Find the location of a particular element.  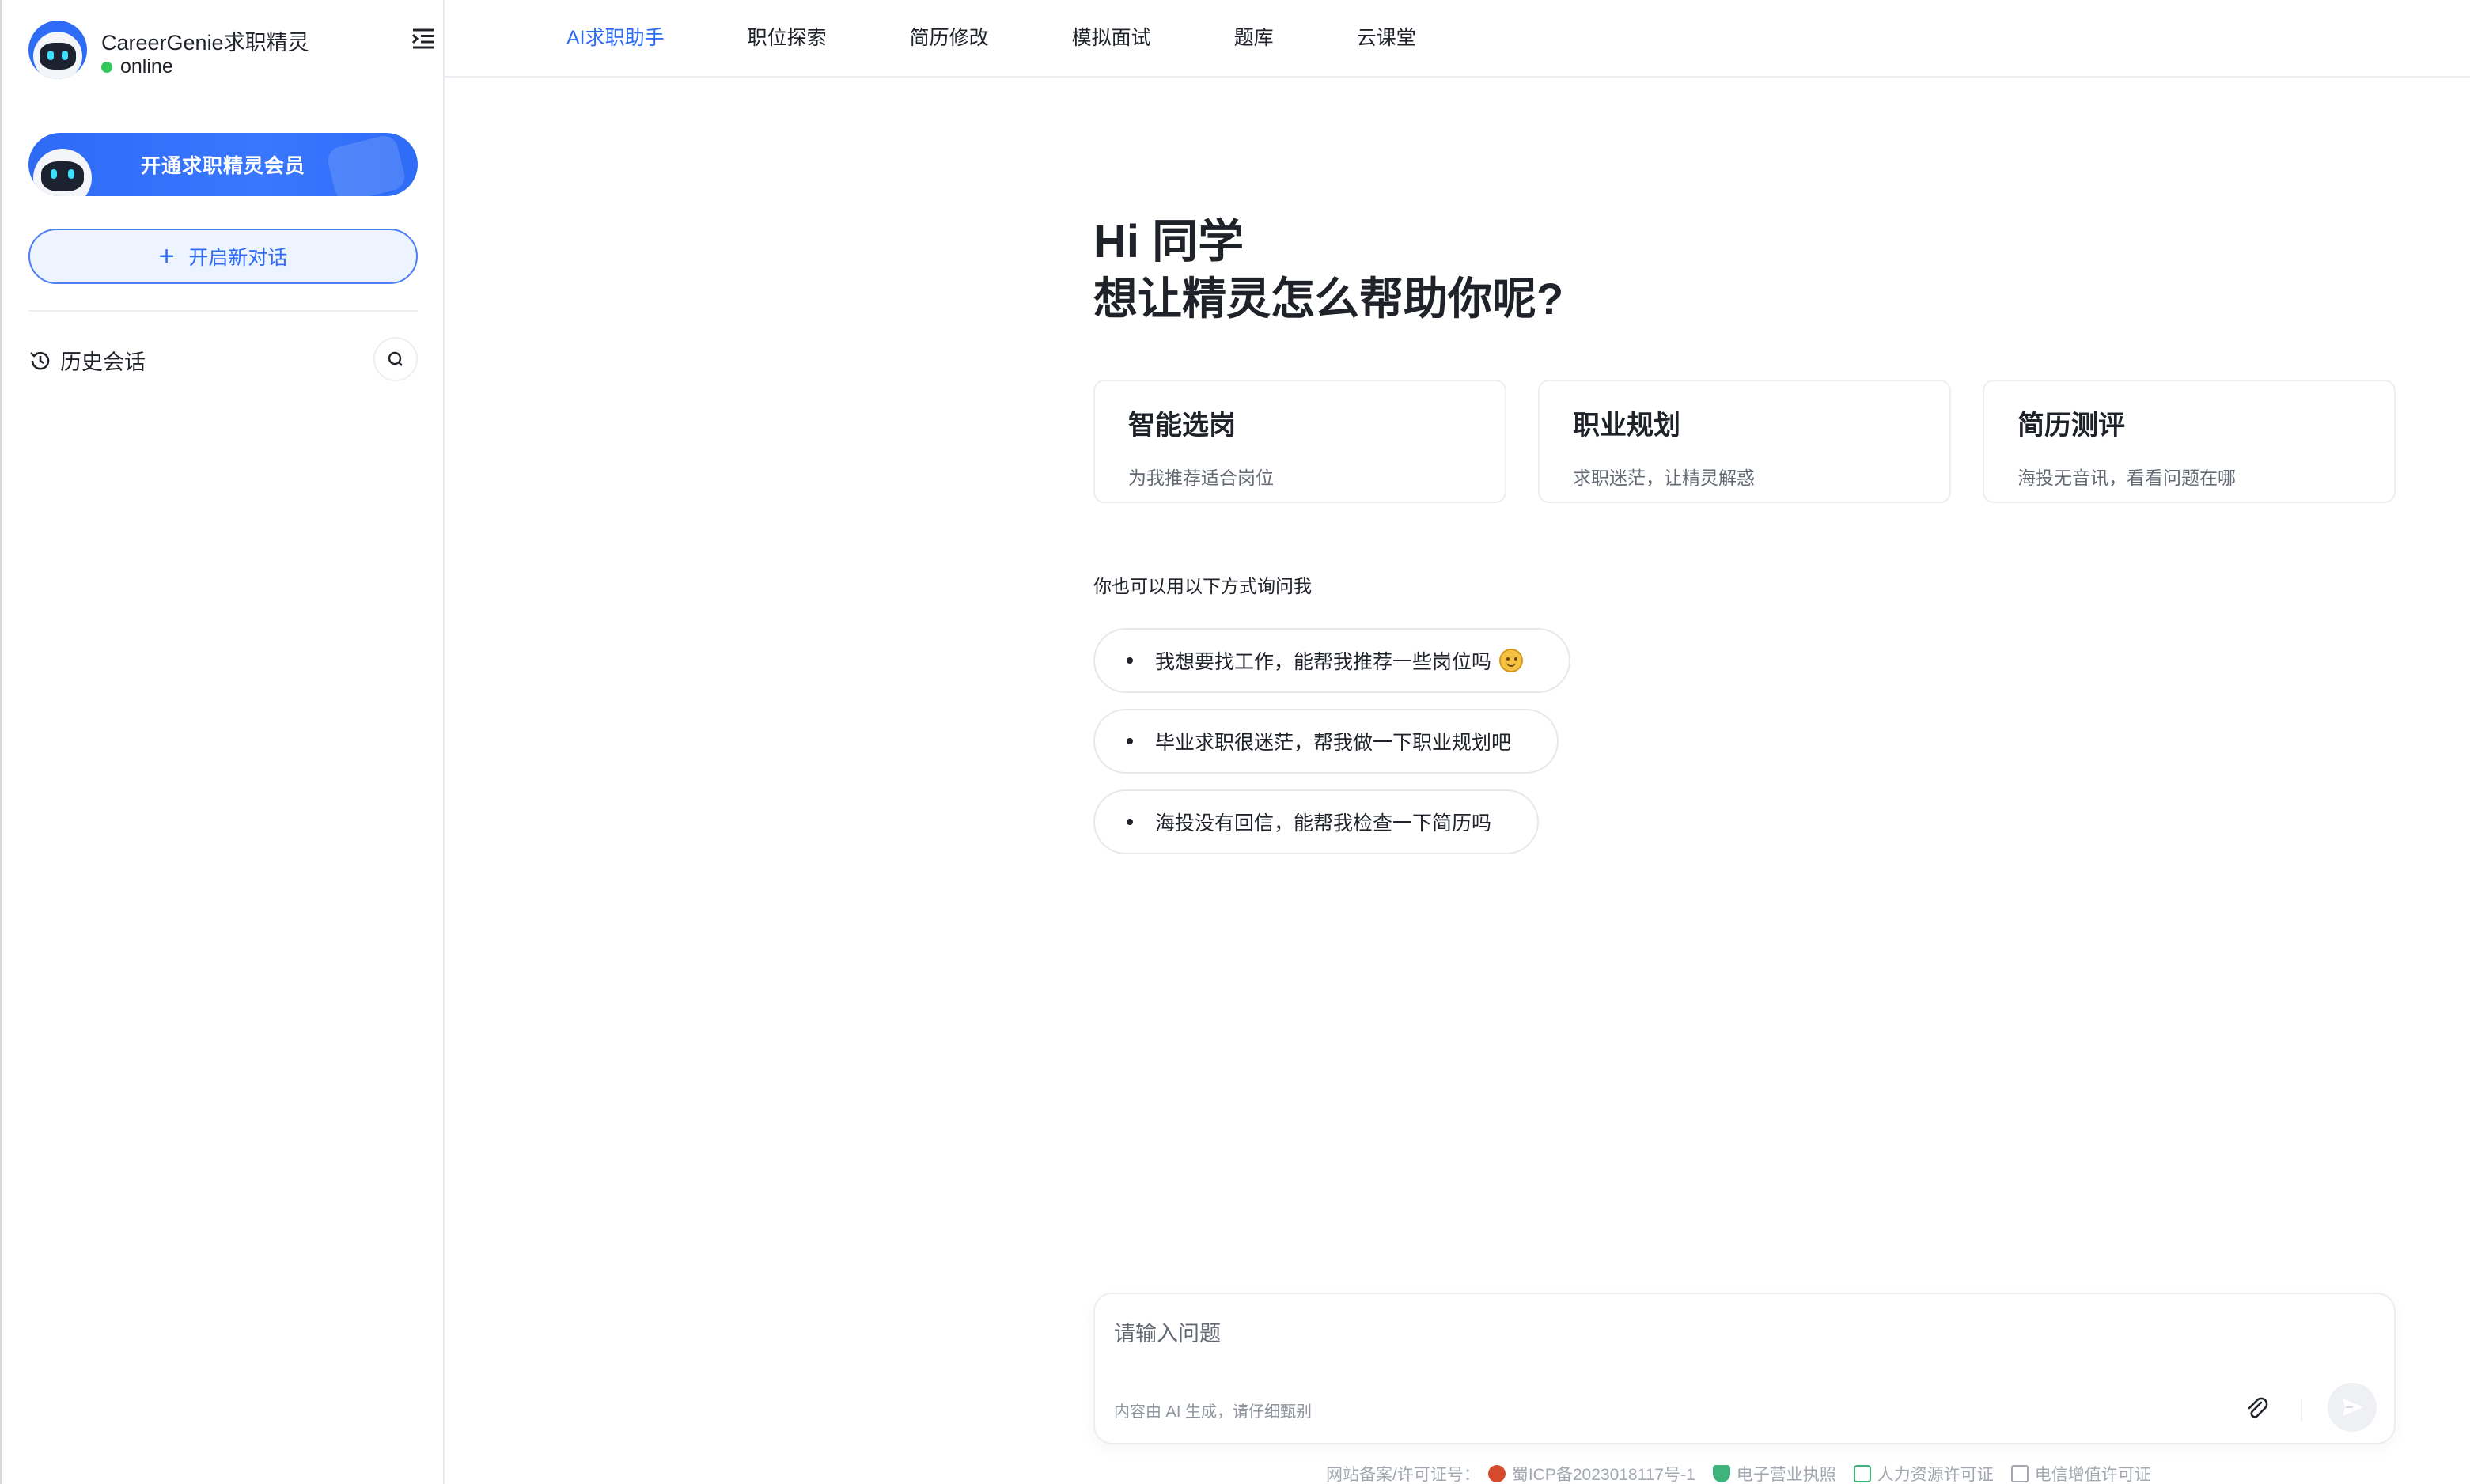

hr-license-link: 人力资源许可证 is located at coordinates (1923, 1473).